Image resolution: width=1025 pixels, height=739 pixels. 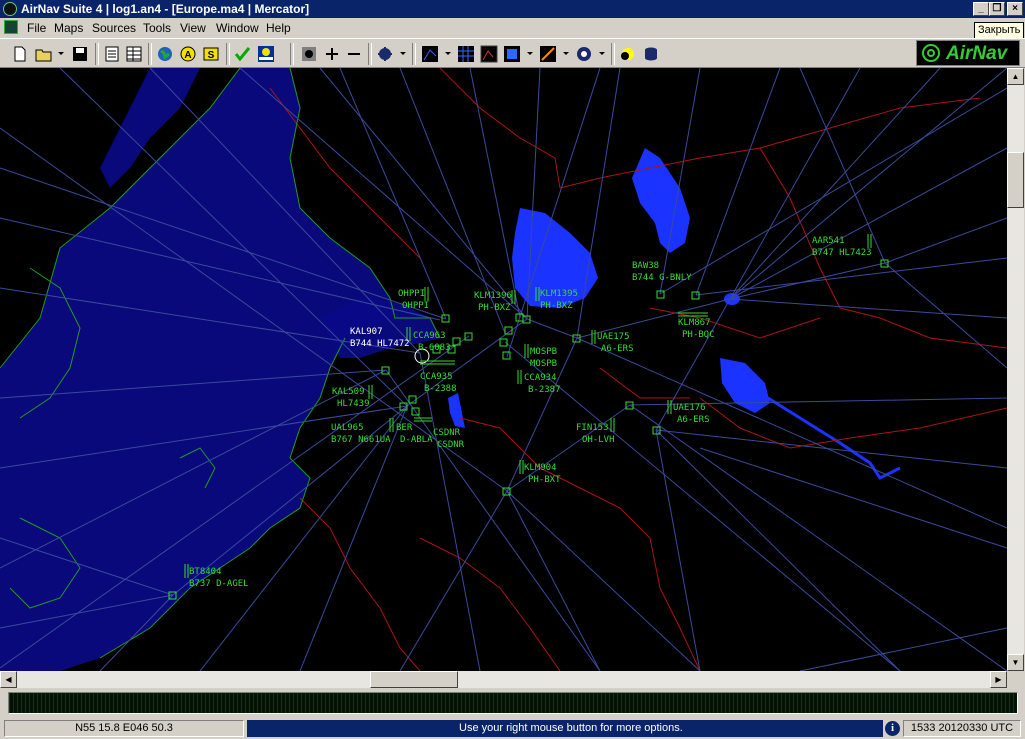 What do you see at coordinates (1015, 180) in the screenshot?
I see `vertical-scroll-thumb` at bounding box center [1015, 180].